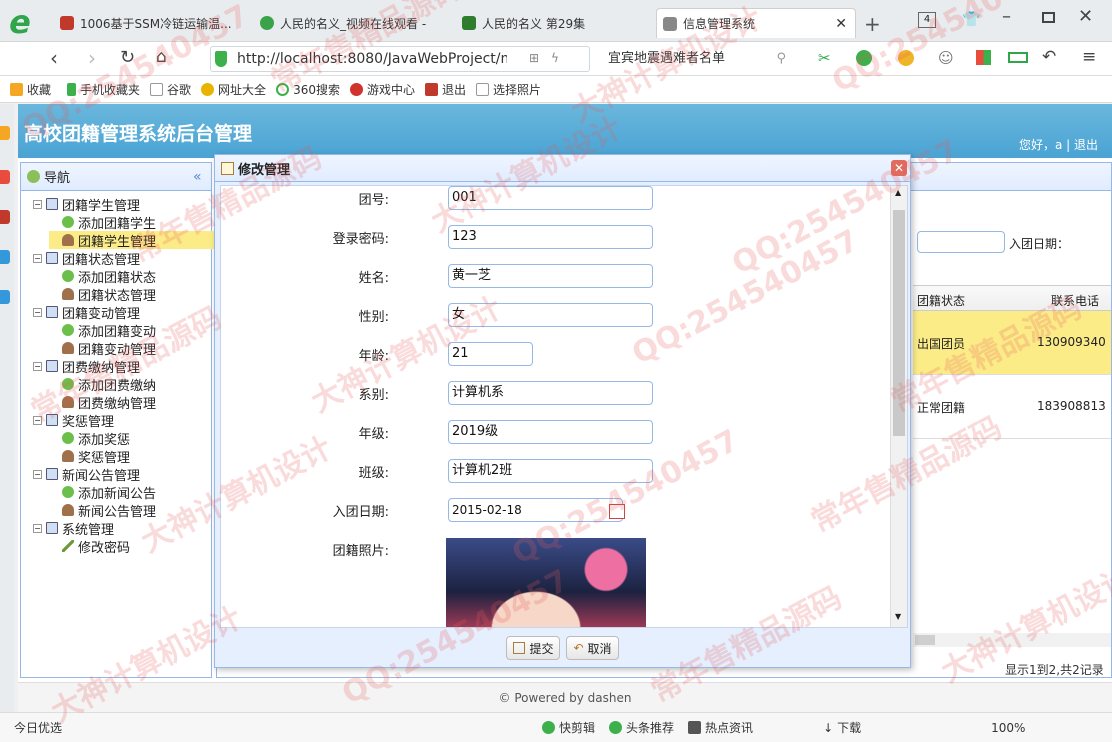 Image resolution: width=1112 pixels, height=742 pixels. I want to click on tree-item: 修改密码, so click(89, 546).